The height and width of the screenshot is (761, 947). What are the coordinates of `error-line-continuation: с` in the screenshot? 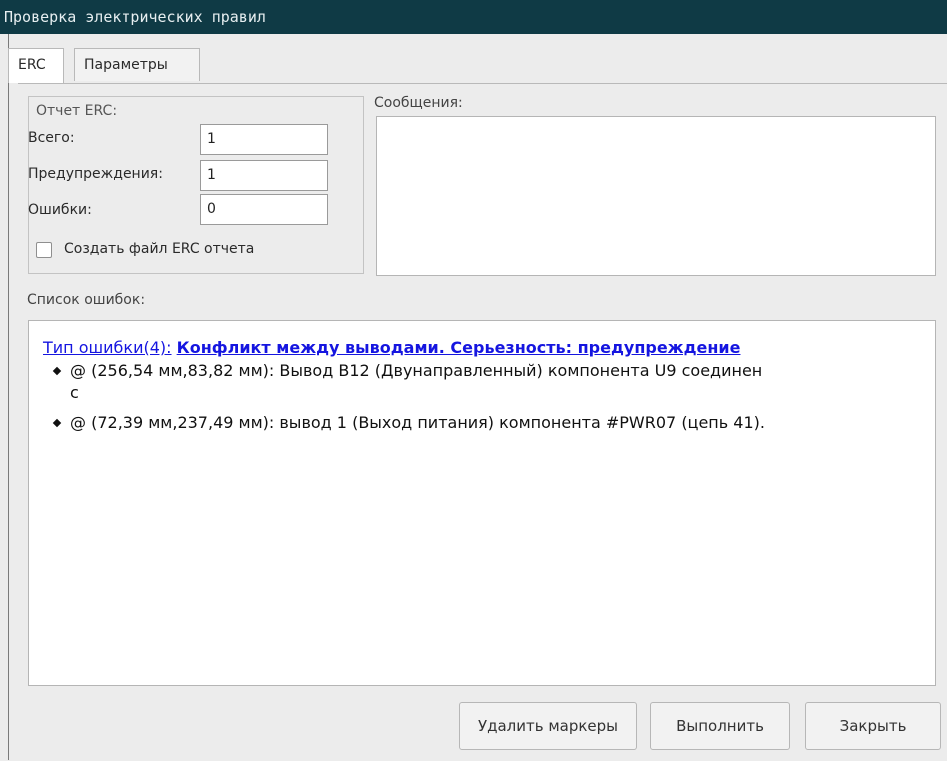 It's located at (74, 392).